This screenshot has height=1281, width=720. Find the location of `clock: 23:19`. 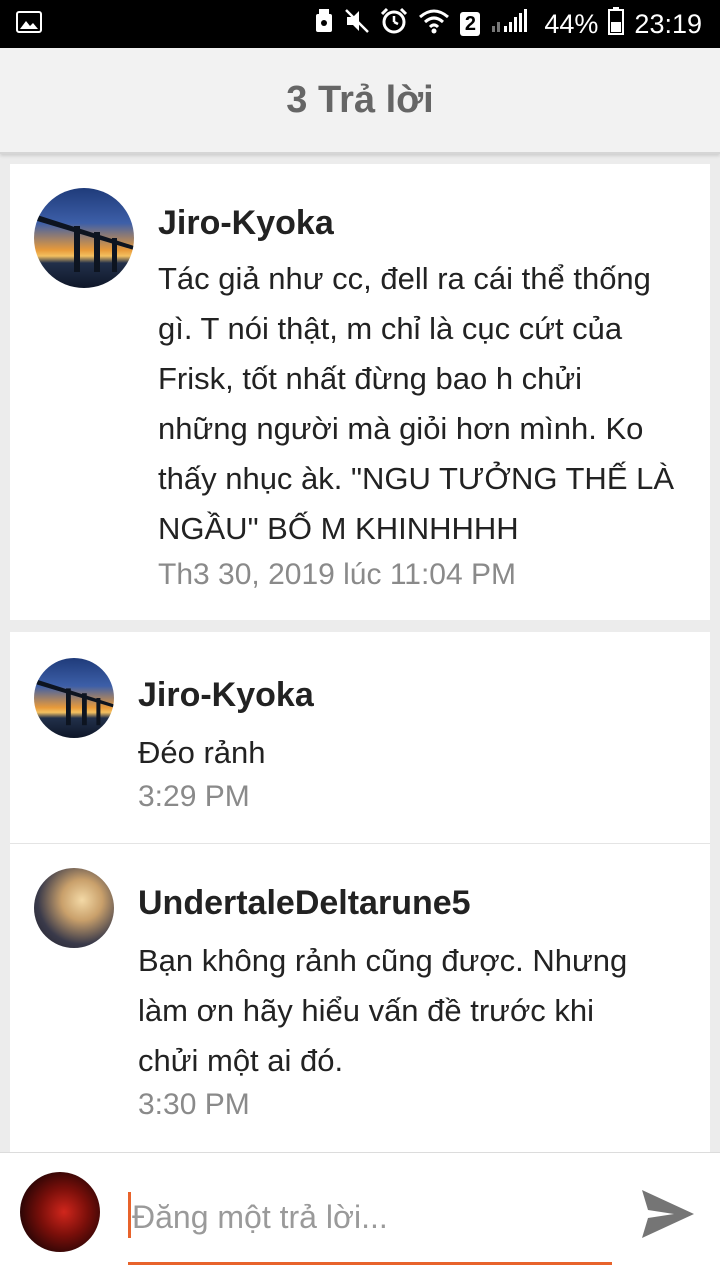

clock: 23:19 is located at coordinates (668, 23).